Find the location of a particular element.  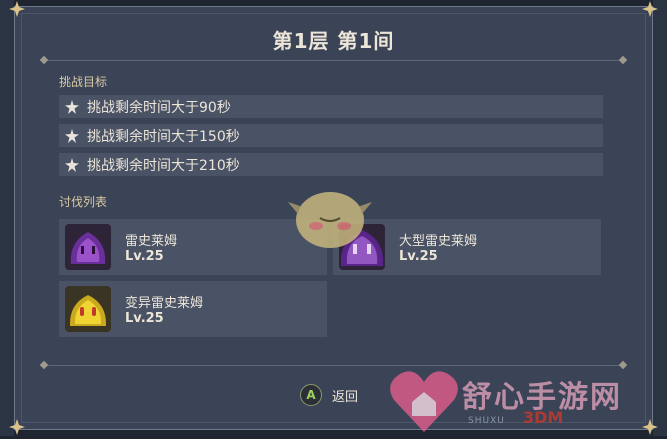

enemy-name: 雷史莱姆 is located at coordinates (151, 241).